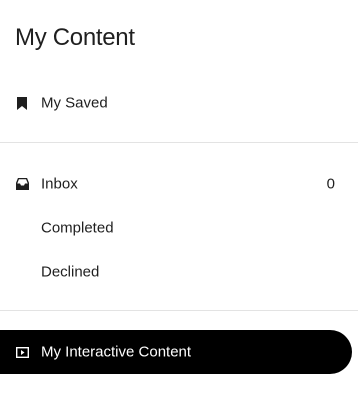 This screenshot has width=358, height=400. What do you see at coordinates (176, 103) in the screenshot?
I see `nav-item-my-saved: My Saved` at bounding box center [176, 103].